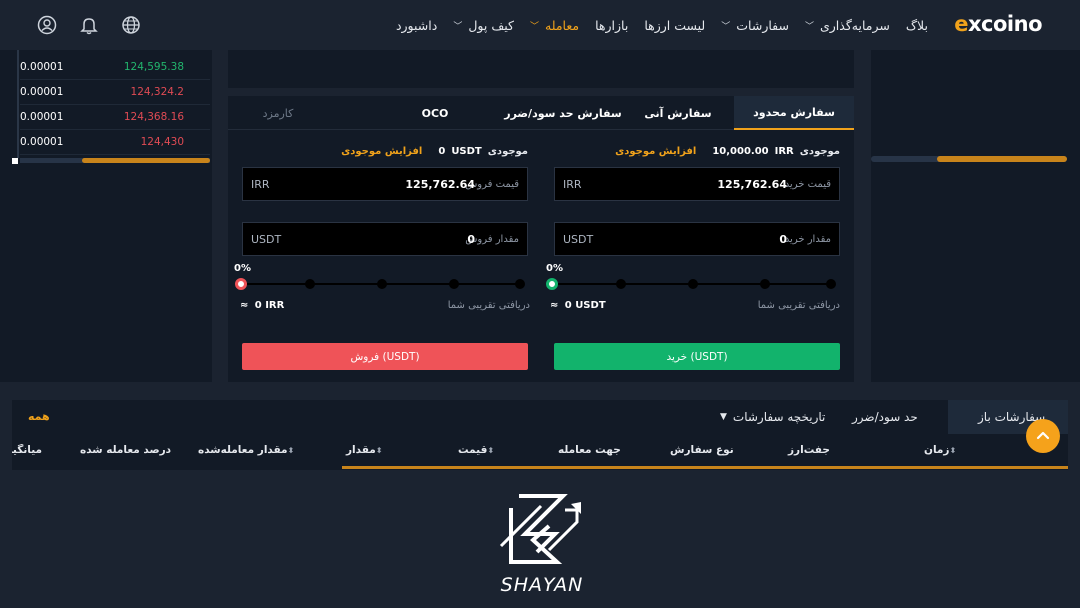 This screenshot has height=608, width=1080. What do you see at coordinates (807, 239) in the screenshot?
I see `amount-placeholder: مقدار خرید` at bounding box center [807, 239].